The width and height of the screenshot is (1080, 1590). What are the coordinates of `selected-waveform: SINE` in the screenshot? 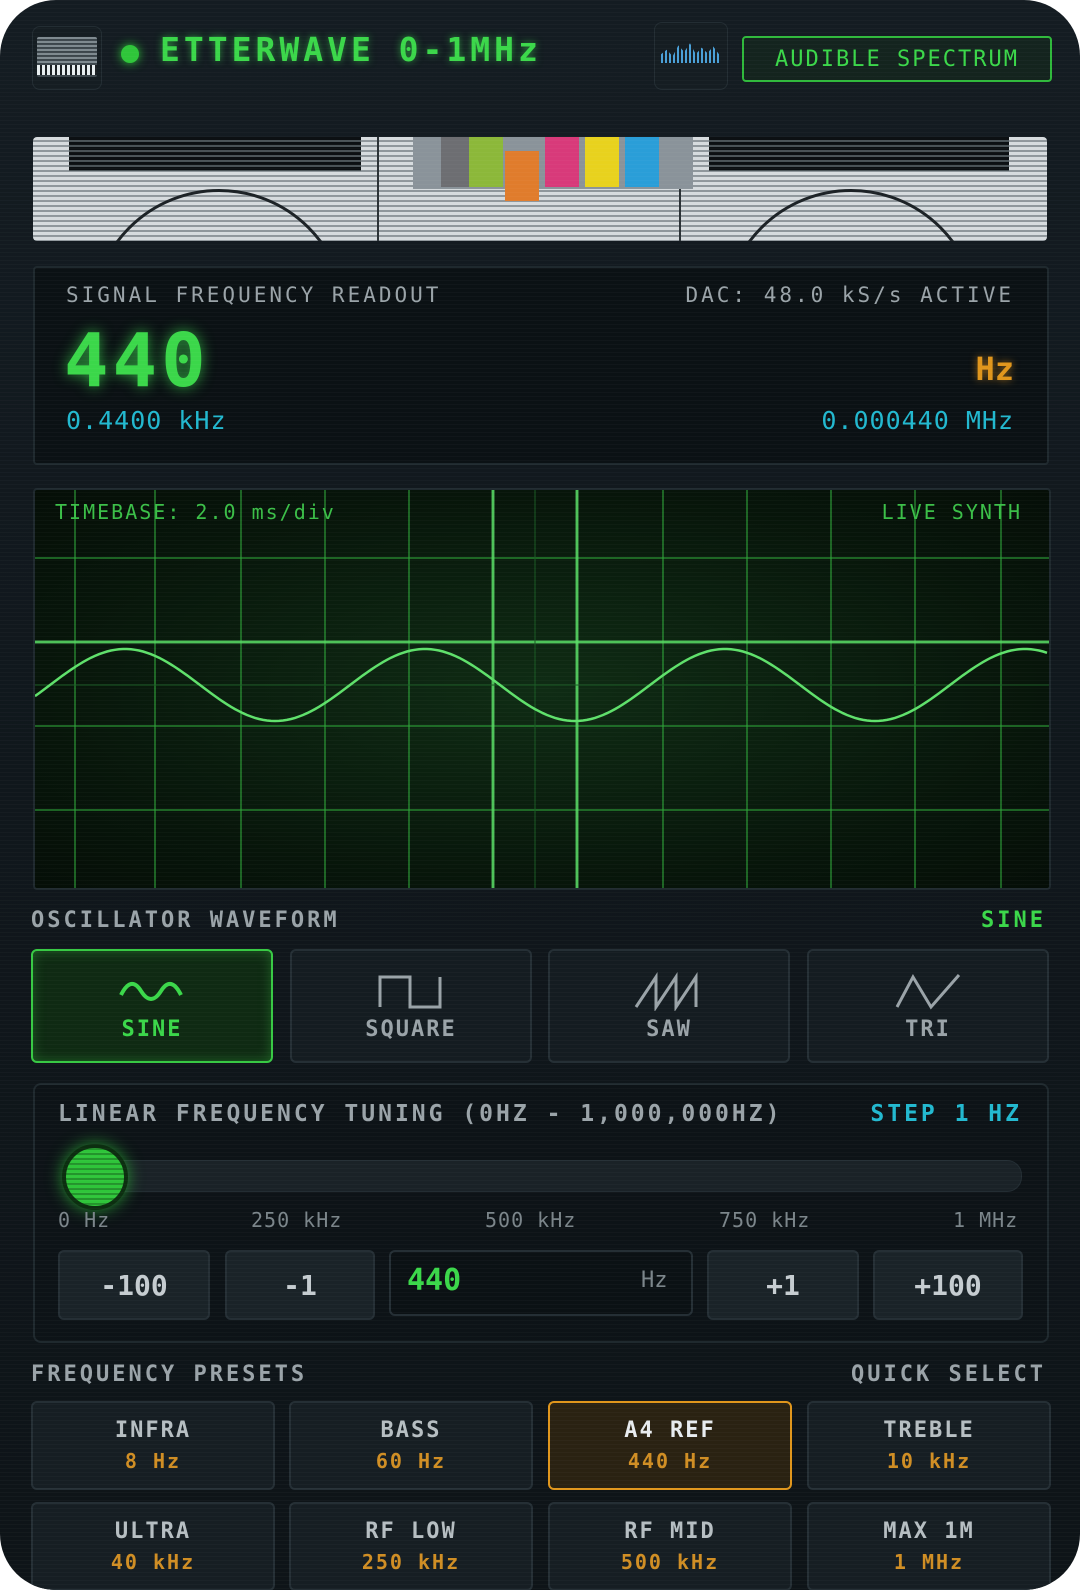 It's located at (1013, 920).